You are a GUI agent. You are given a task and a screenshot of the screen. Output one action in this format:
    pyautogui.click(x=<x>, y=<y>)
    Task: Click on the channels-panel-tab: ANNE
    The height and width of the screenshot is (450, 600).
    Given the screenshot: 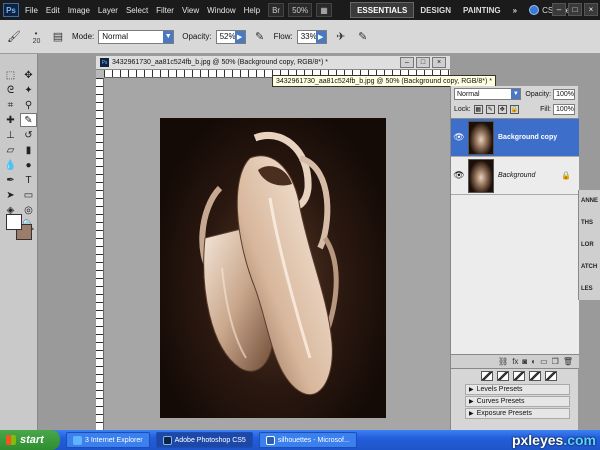 What is the action you would take?
    pyautogui.click(x=589, y=201)
    